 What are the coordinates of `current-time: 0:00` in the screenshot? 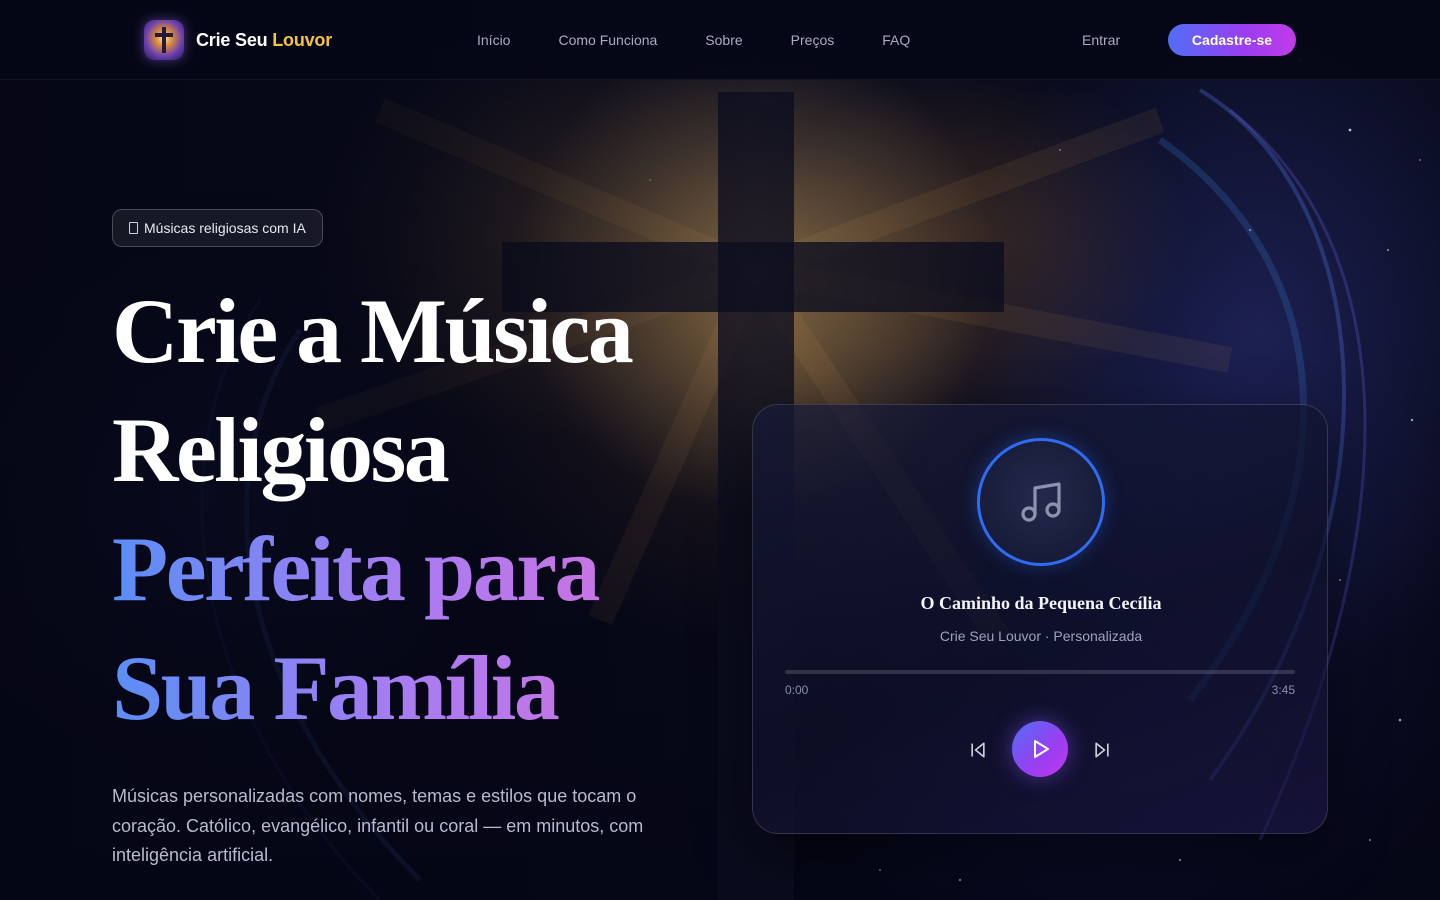 It's located at (797, 690).